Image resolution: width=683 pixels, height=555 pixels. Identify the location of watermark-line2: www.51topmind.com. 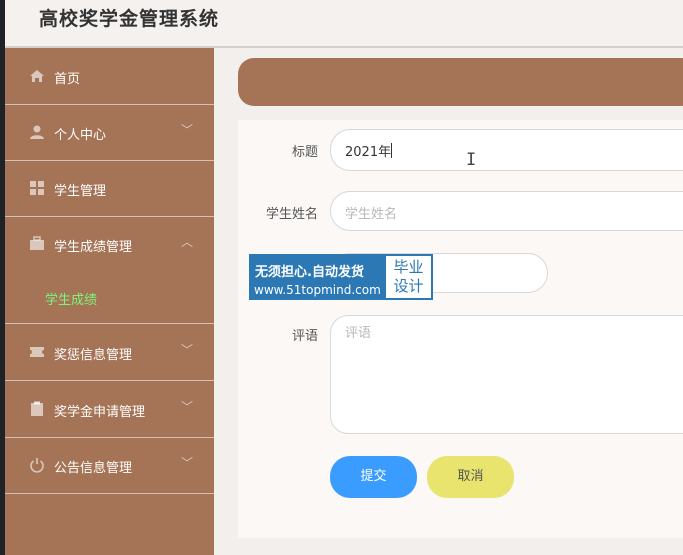
(317, 290).